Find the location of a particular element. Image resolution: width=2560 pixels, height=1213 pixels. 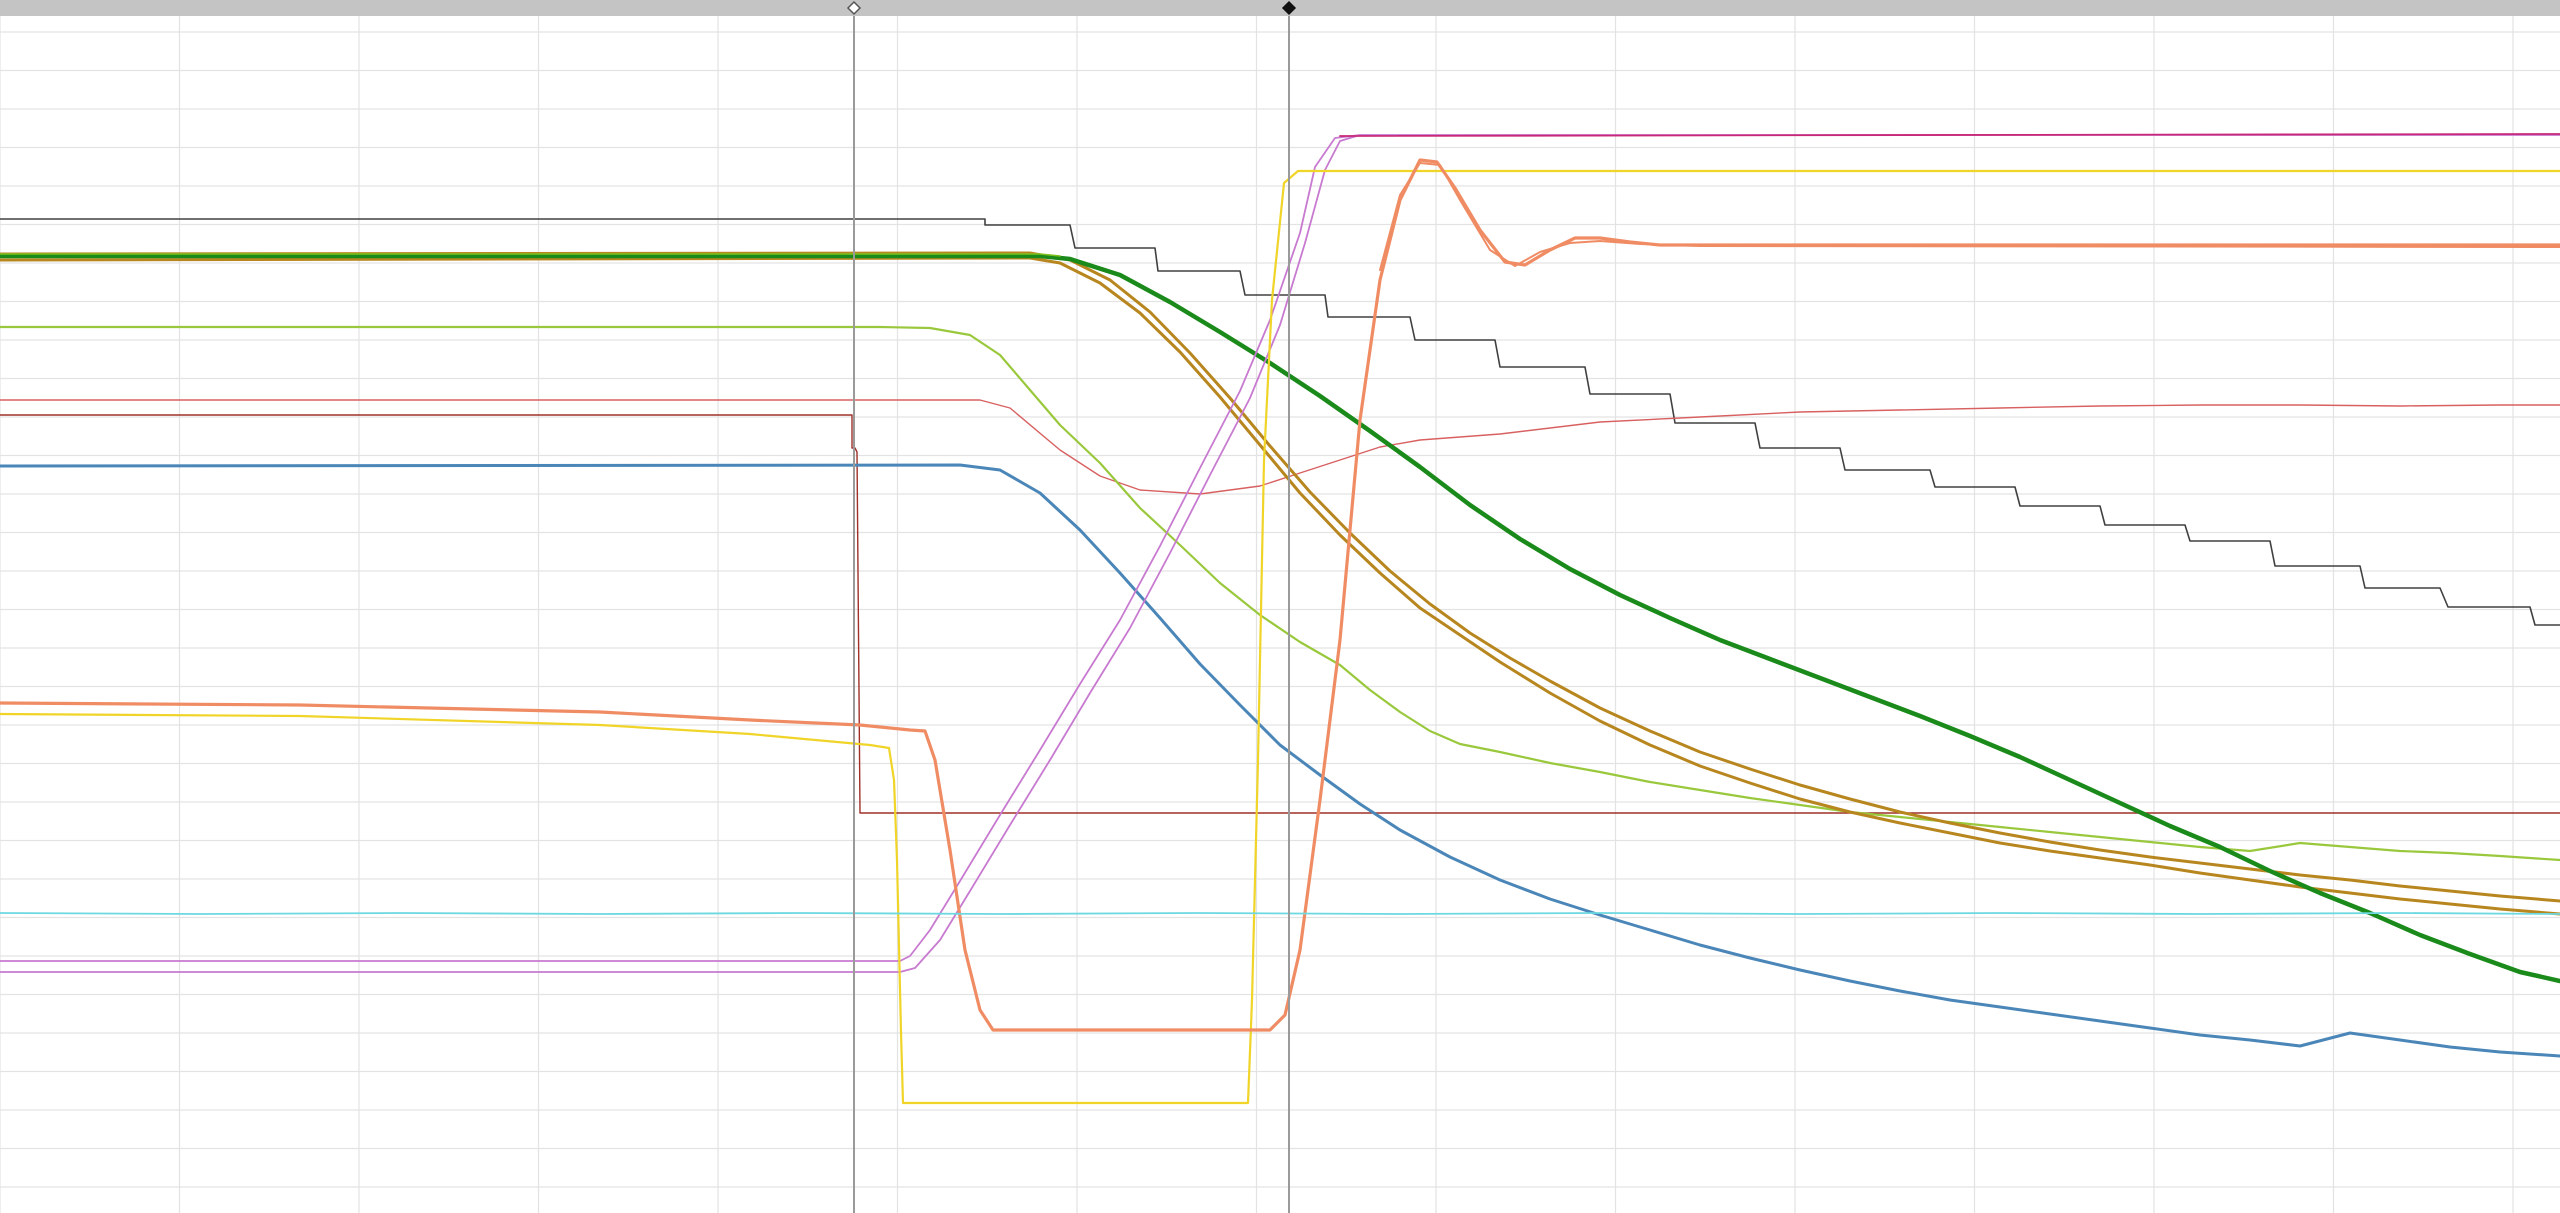

cursor-markers is located at coordinates (1071, 8).